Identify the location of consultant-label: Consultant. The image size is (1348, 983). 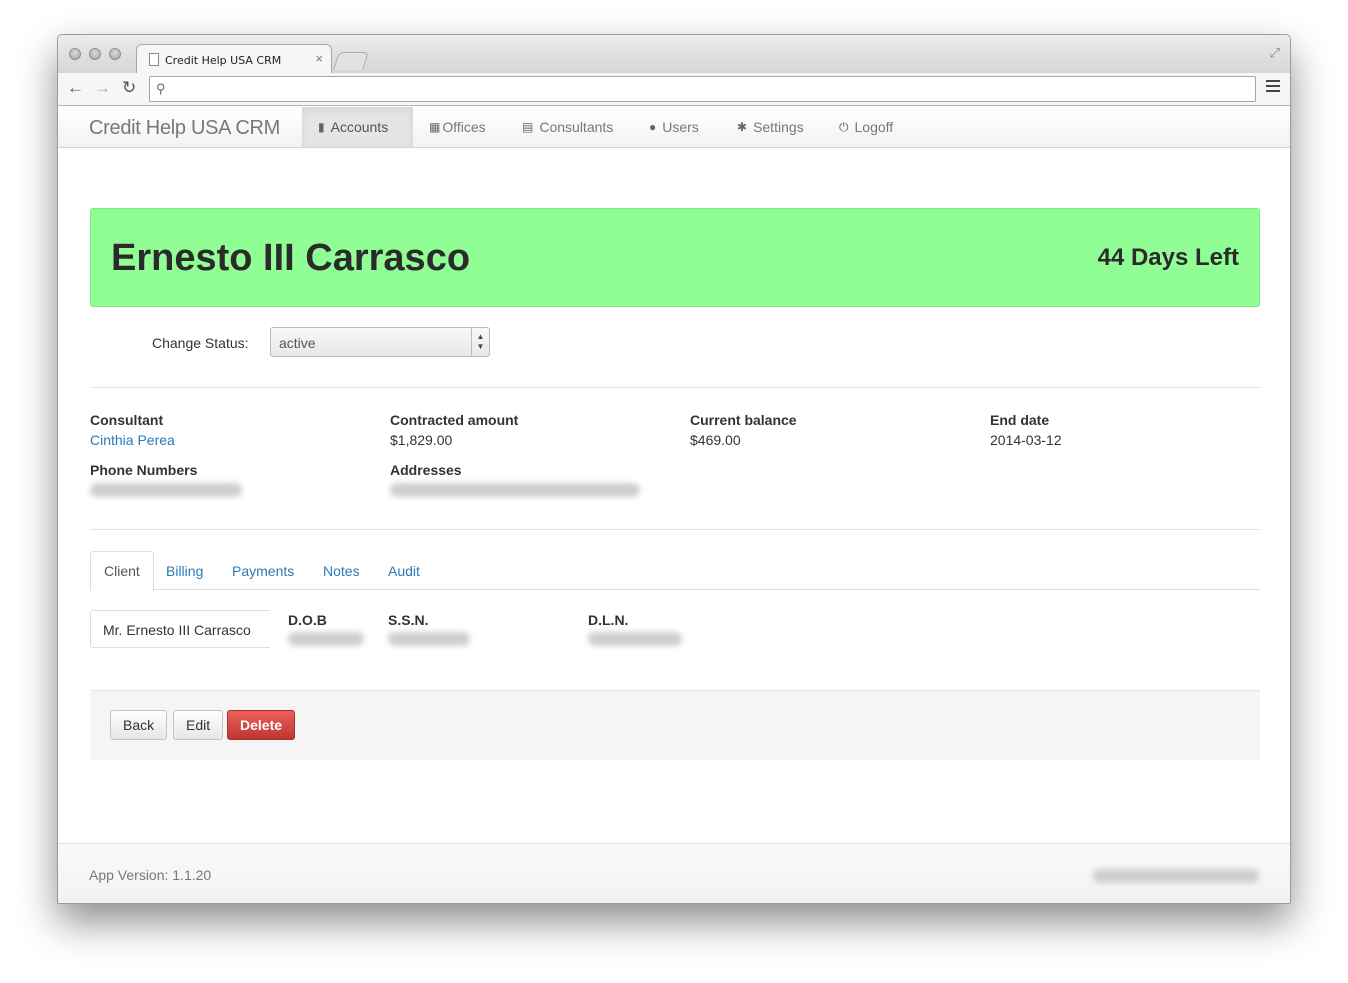
(127, 420).